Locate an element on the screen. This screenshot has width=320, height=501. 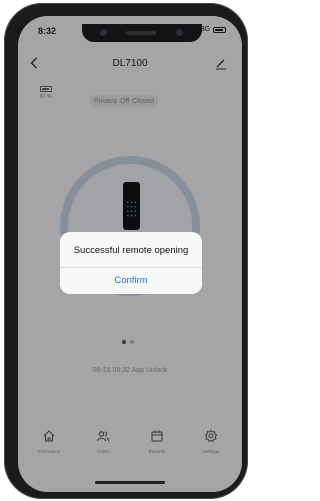
dialog-message: Successful remote opening is located at coordinates (131, 250).